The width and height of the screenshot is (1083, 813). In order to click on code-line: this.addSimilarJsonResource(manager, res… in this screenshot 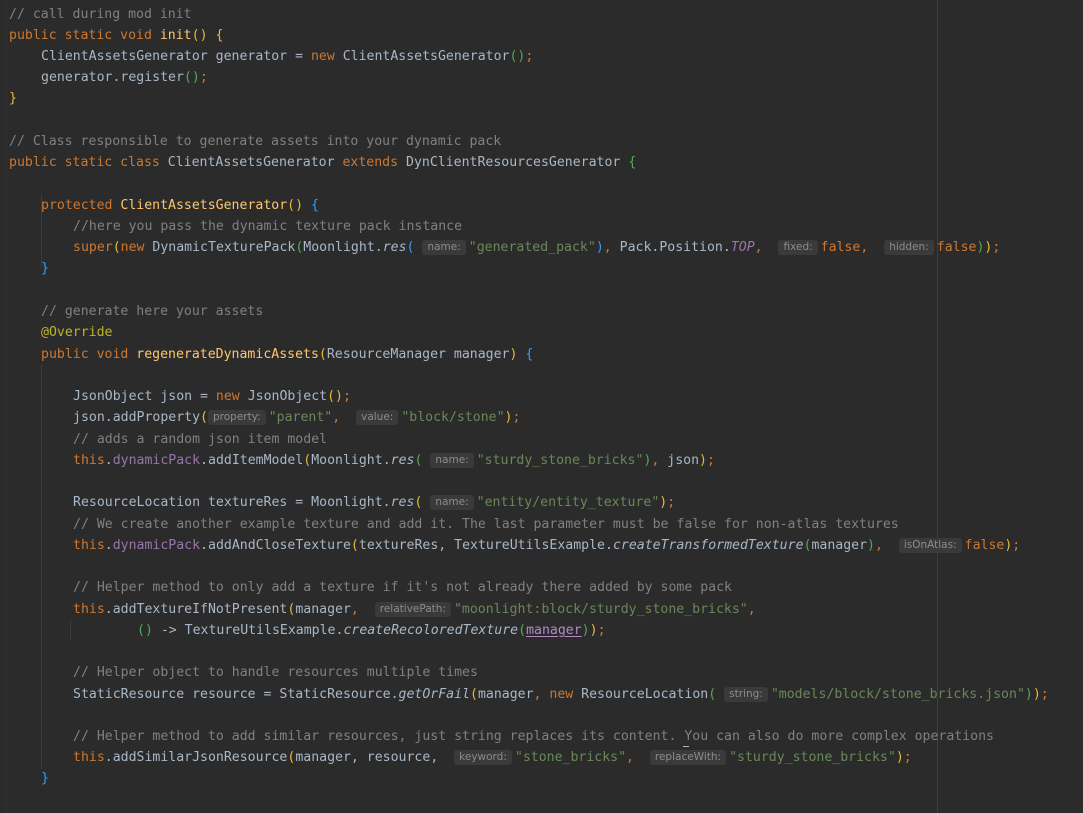, I will do `click(492, 757)`.